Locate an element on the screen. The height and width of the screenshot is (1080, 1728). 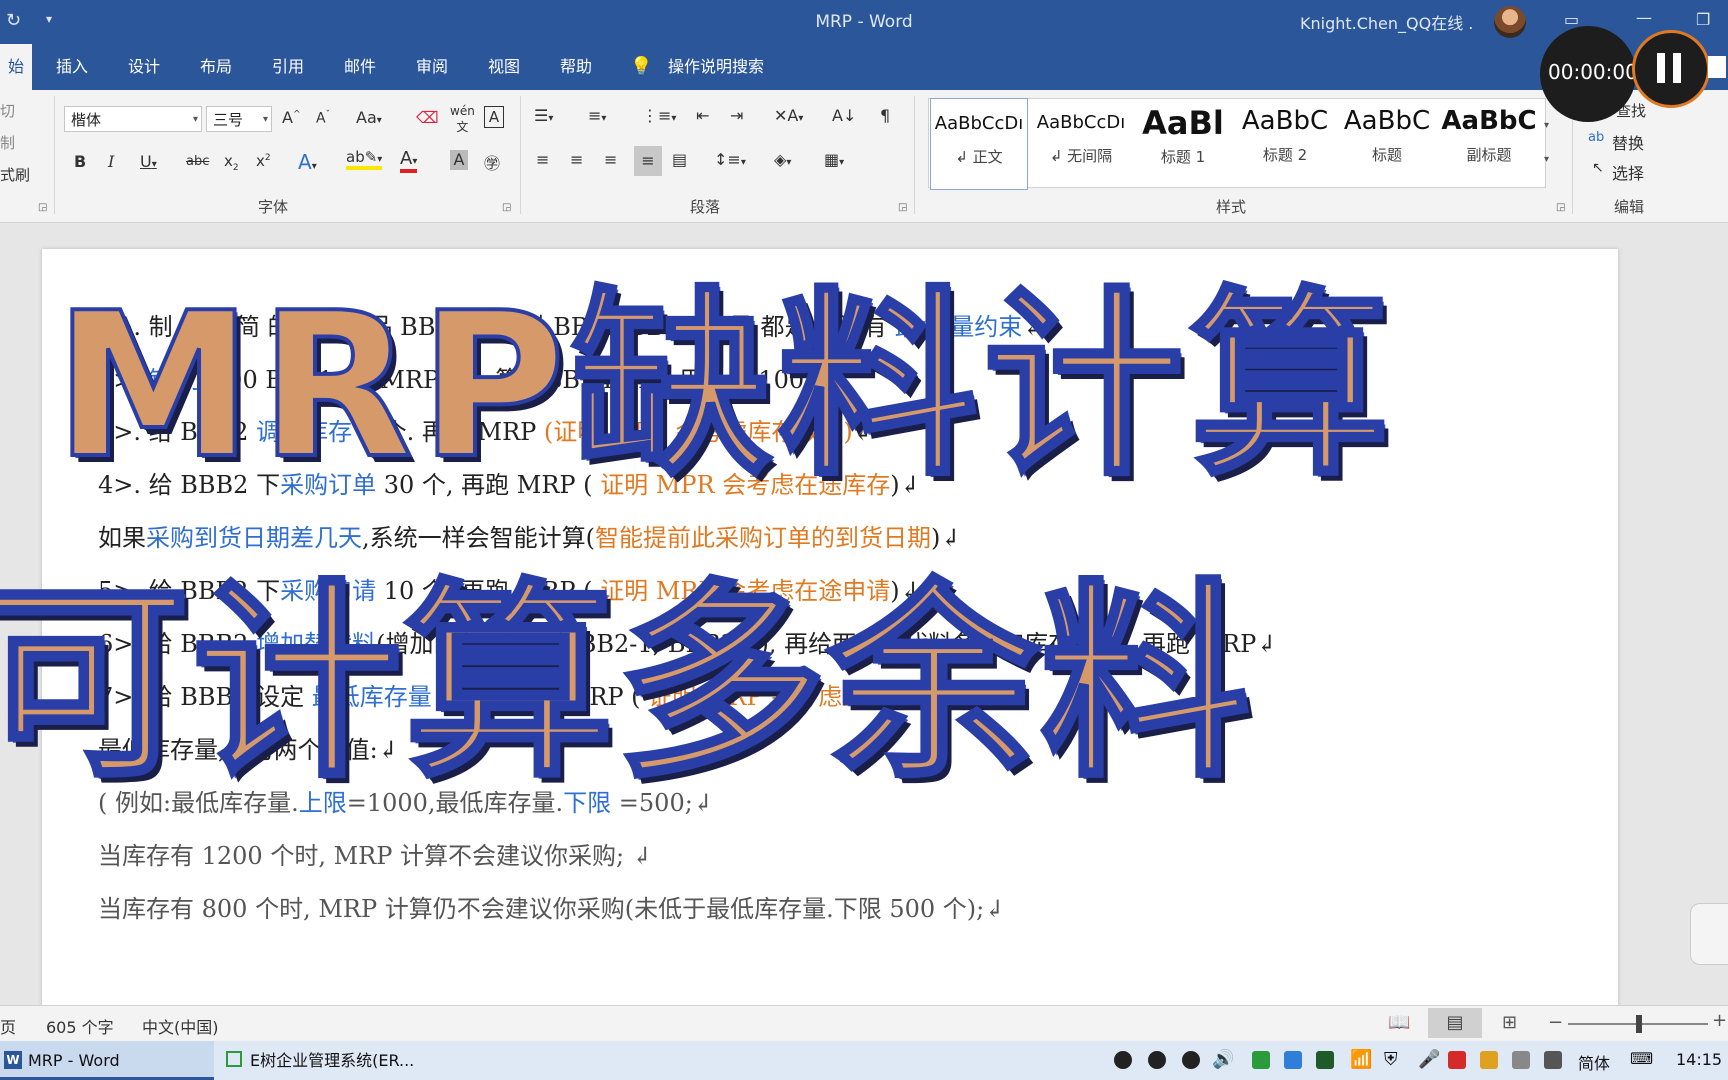
keyboard-icon: ⌨ is located at coordinates (1641, 1058).